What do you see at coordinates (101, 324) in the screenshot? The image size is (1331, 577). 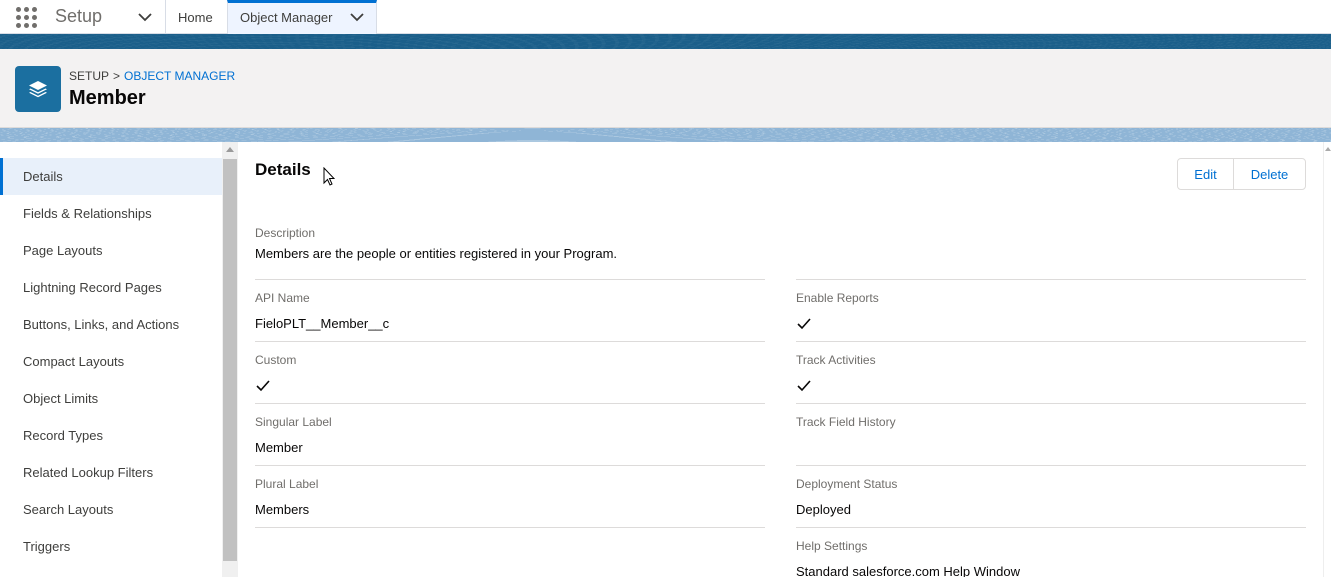 I see `sidebar-item-label: Buttons, Links, and Actions` at bounding box center [101, 324].